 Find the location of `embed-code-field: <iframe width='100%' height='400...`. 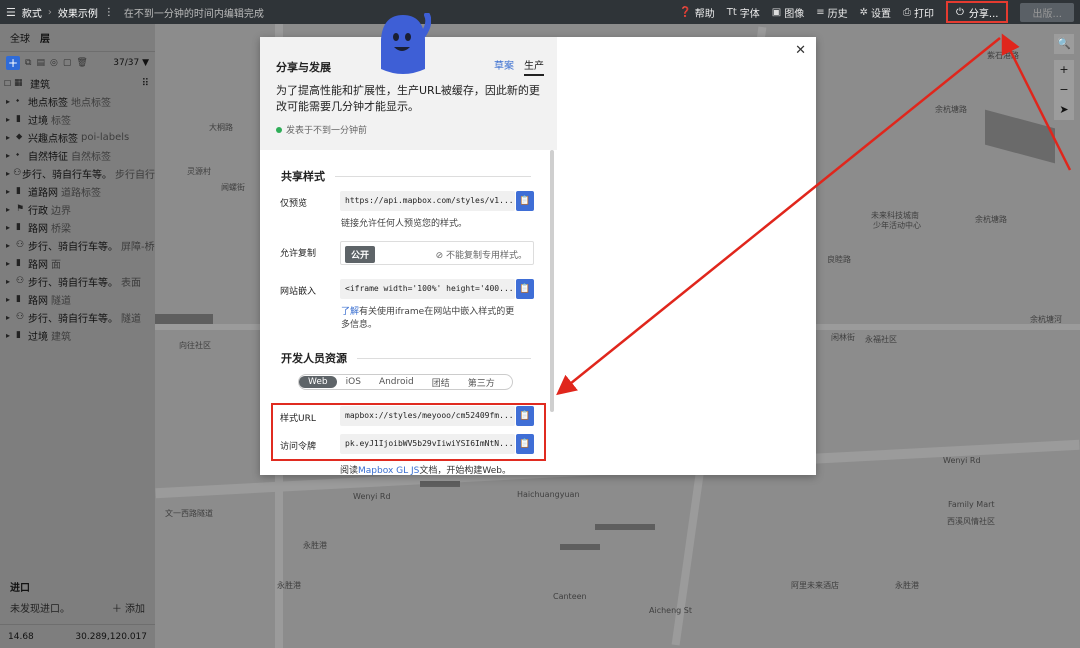

embed-code-field: <iframe width='100%' height='400... is located at coordinates (427, 289).